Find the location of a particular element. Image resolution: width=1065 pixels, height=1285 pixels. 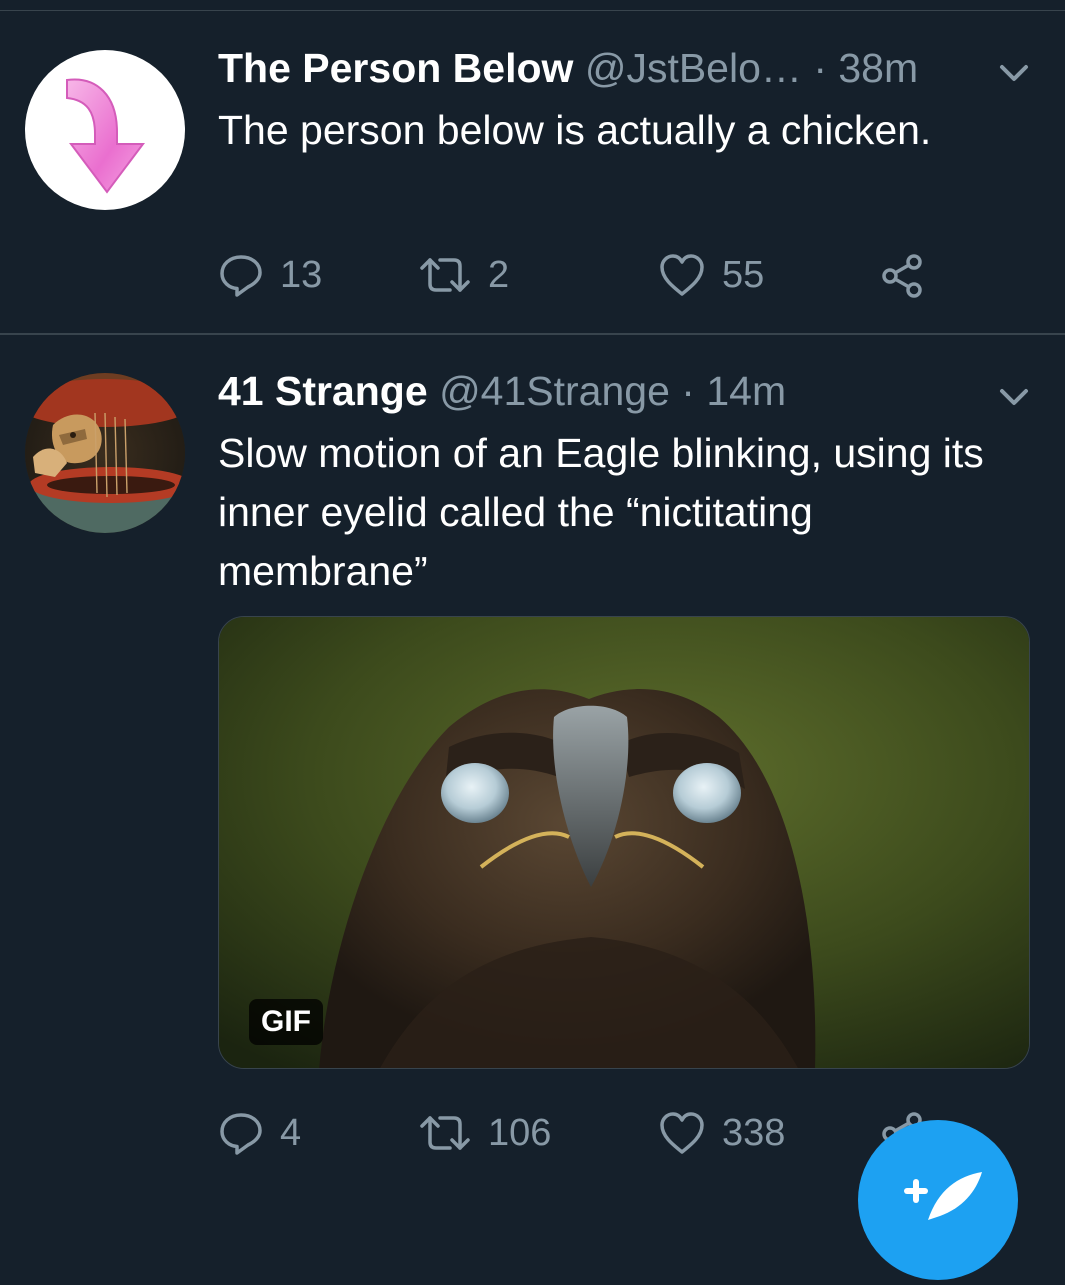

retweet-count: 2 is located at coordinates (499, 274).